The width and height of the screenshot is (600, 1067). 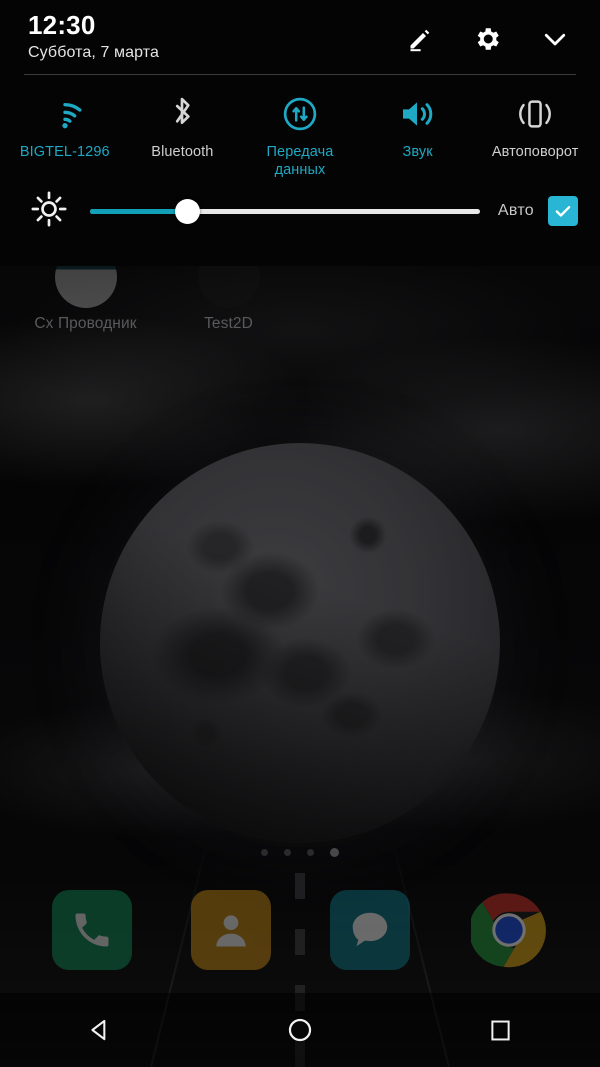 I want to click on mobile-data-icon, so click(x=300, y=114).